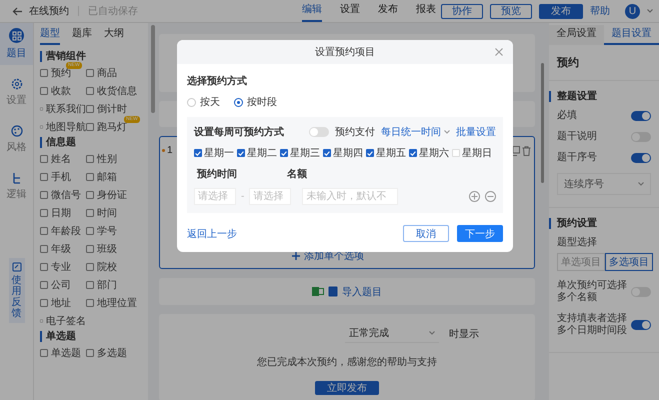 This screenshot has width=659, height=400. What do you see at coordinates (61, 177) in the screenshot?
I see `component-item: 手机` at bounding box center [61, 177].